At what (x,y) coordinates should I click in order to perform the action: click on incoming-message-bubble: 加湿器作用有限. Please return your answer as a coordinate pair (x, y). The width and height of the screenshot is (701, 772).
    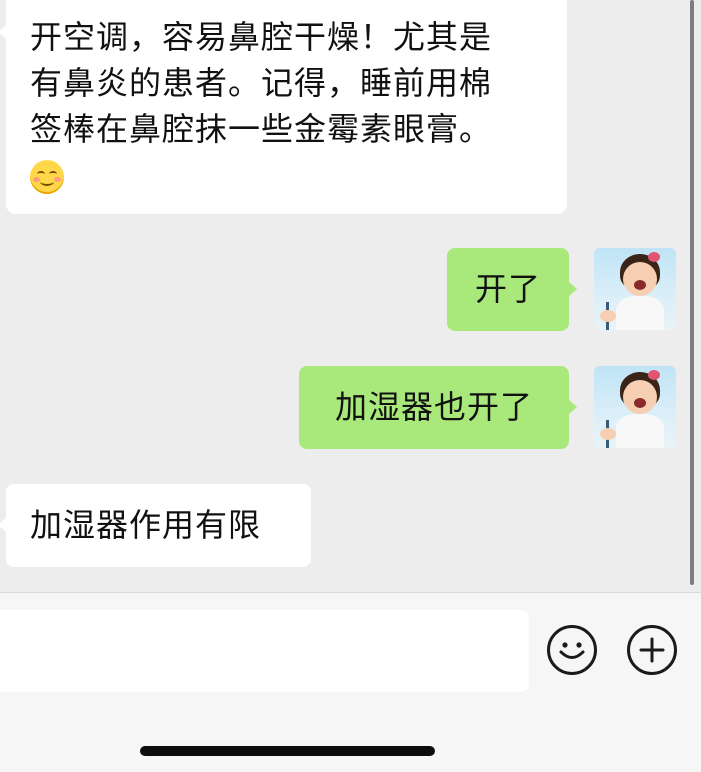
    Looking at the image, I should click on (155, 525).